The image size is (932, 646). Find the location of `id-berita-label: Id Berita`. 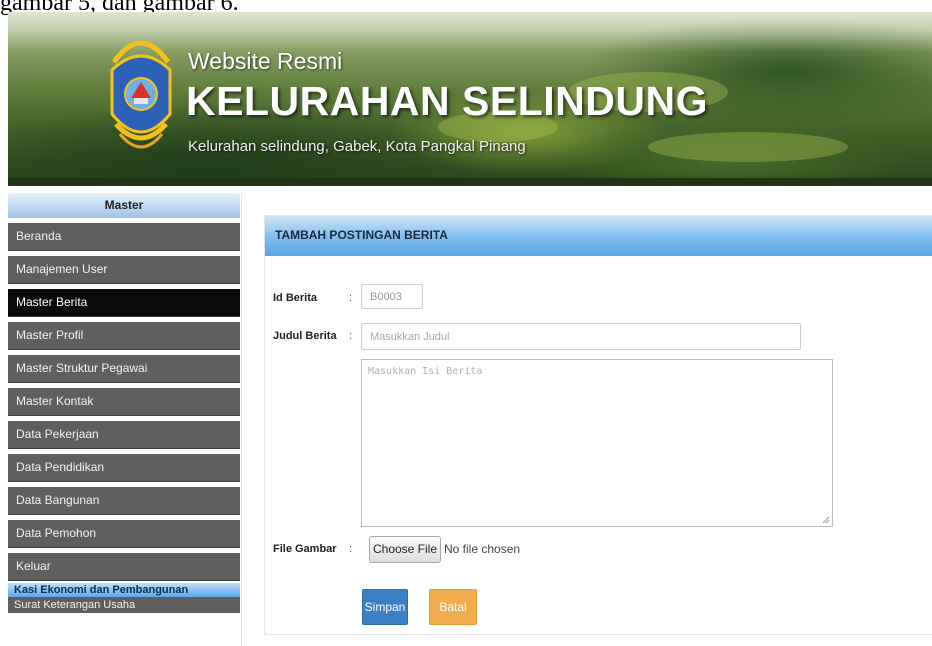

id-berita-label: Id Berita is located at coordinates (295, 298).